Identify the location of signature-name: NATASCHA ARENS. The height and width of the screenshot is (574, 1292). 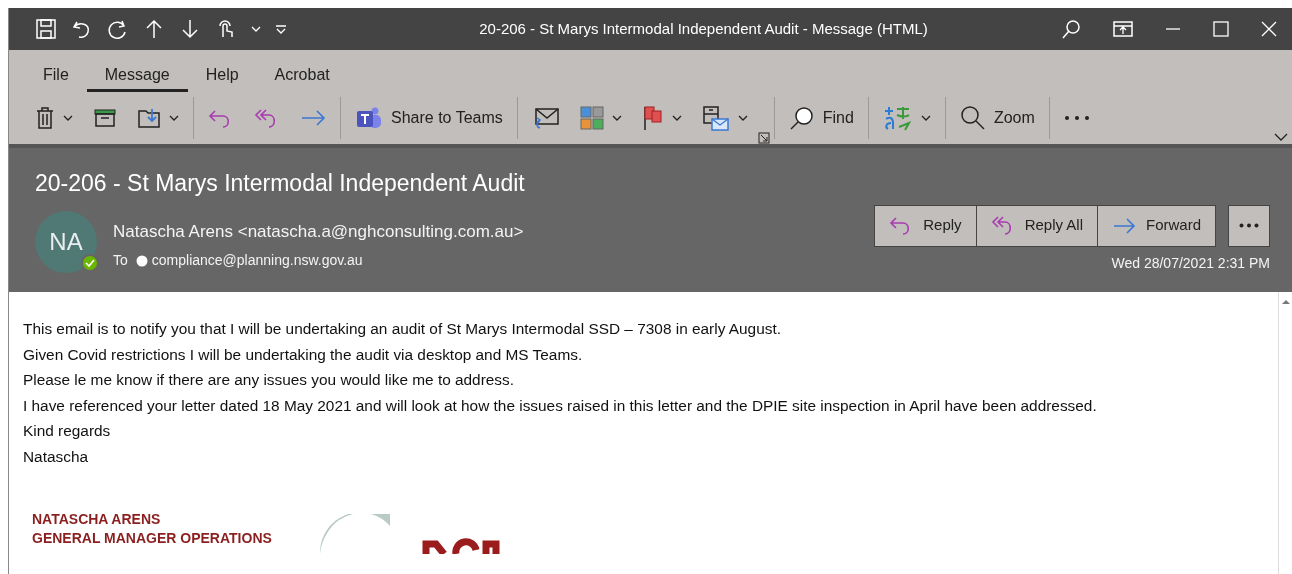
(97, 519).